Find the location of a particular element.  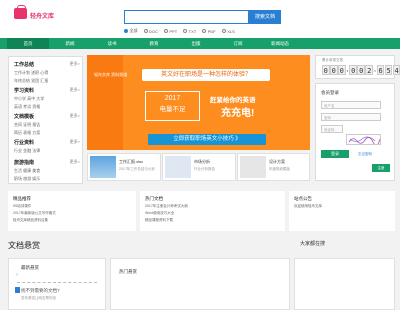

nav-item-publishing: 出版 is located at coordinates (196, 43).